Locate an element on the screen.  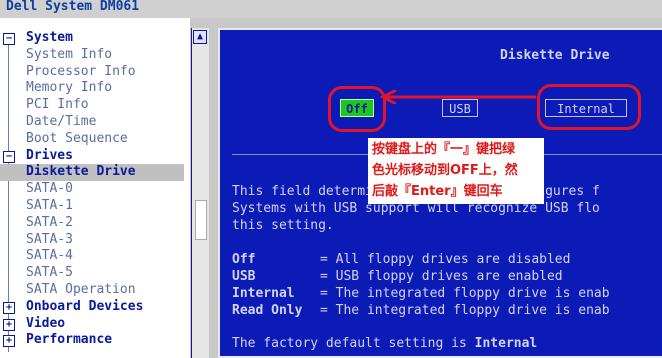
tree-item-pci-info: PCI Info is located at coordinates (95, 105).